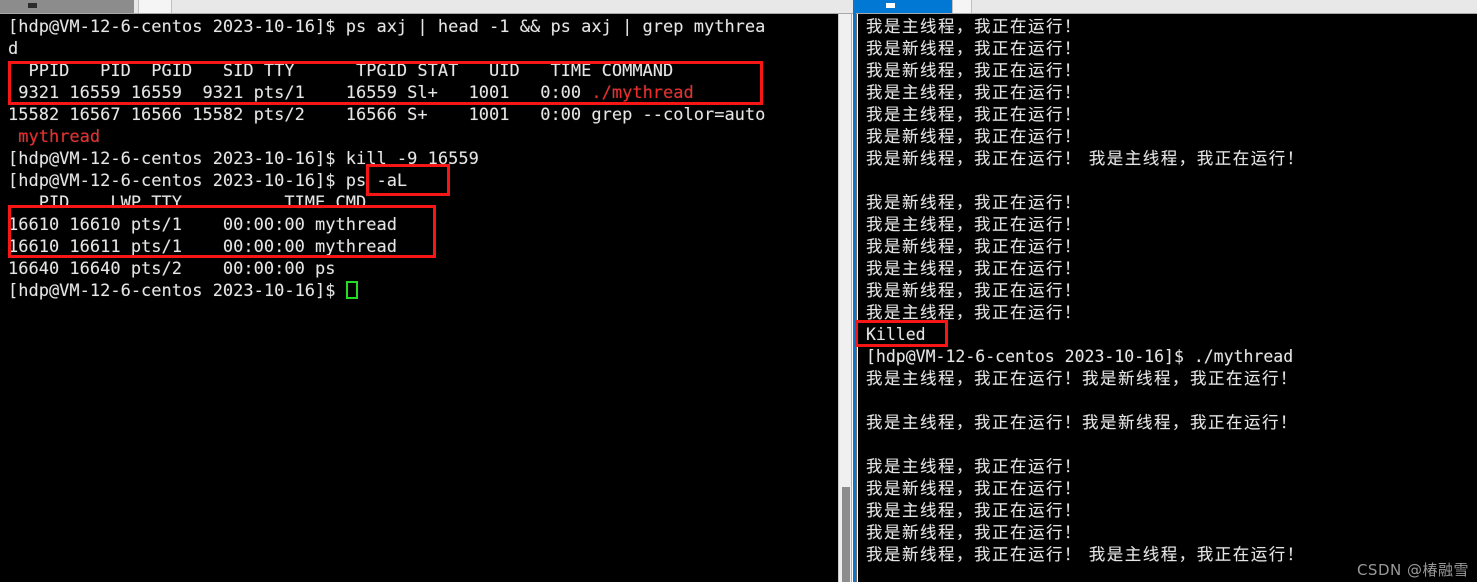 The height and width of the screenshot is (582, 1477). Describe the element at coordinates (172, 269) in the screenshot. I see `terminal-line: 16640 16640 pts/2 00:00:00 ps` at that location.